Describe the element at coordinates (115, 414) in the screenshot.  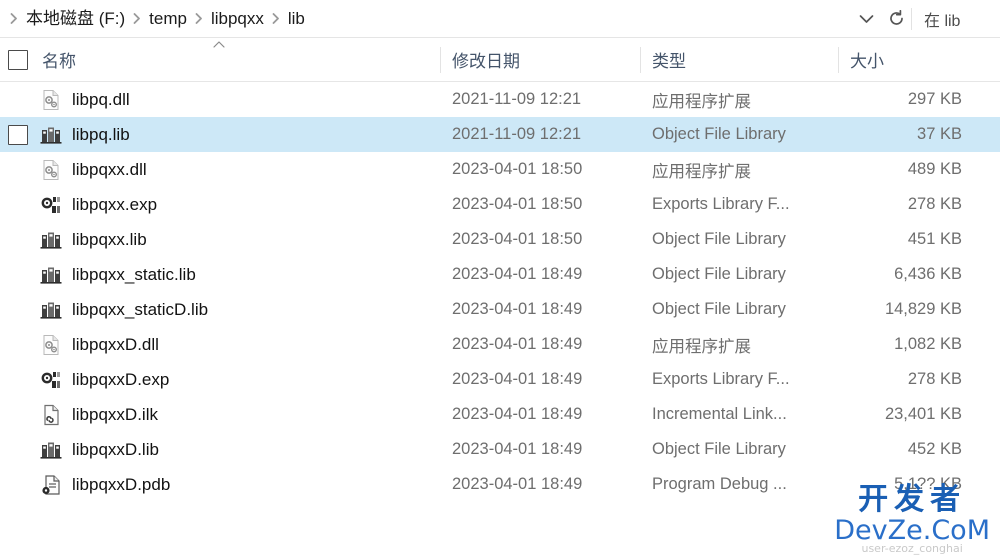
I see `file-name-label: libpqxxD.ilk` at that location.